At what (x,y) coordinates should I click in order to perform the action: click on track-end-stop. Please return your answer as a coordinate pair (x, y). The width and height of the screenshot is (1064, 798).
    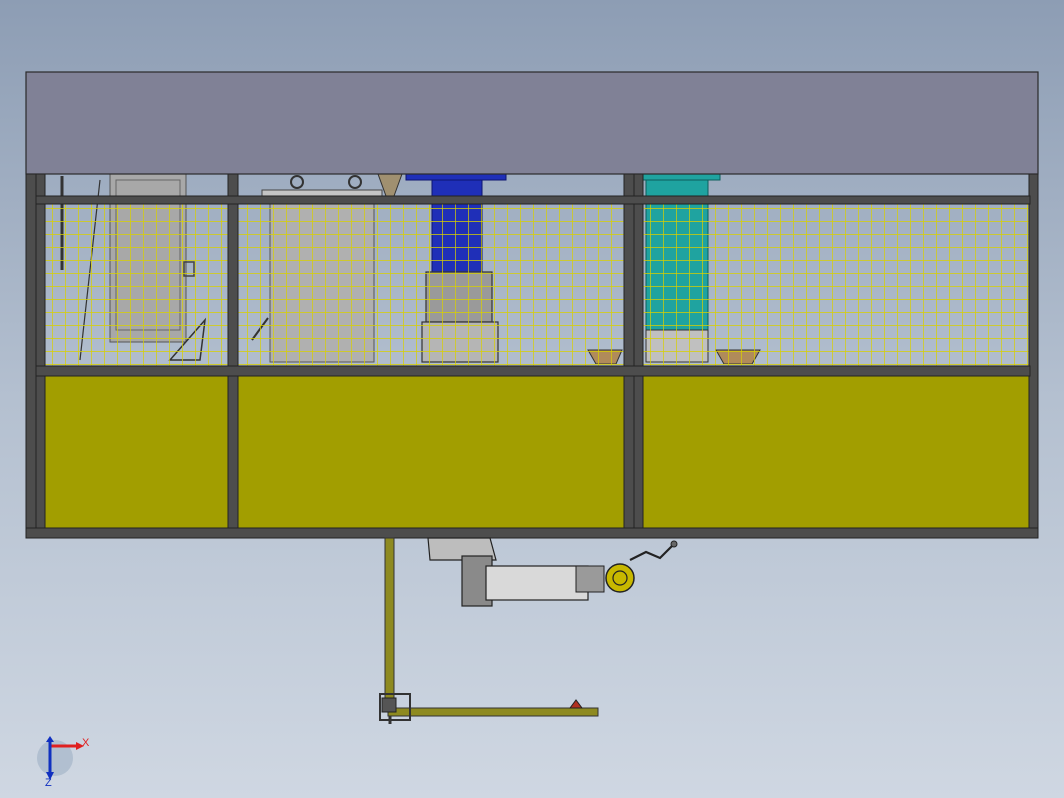
    Looking at the image, I should click on (576, 704).